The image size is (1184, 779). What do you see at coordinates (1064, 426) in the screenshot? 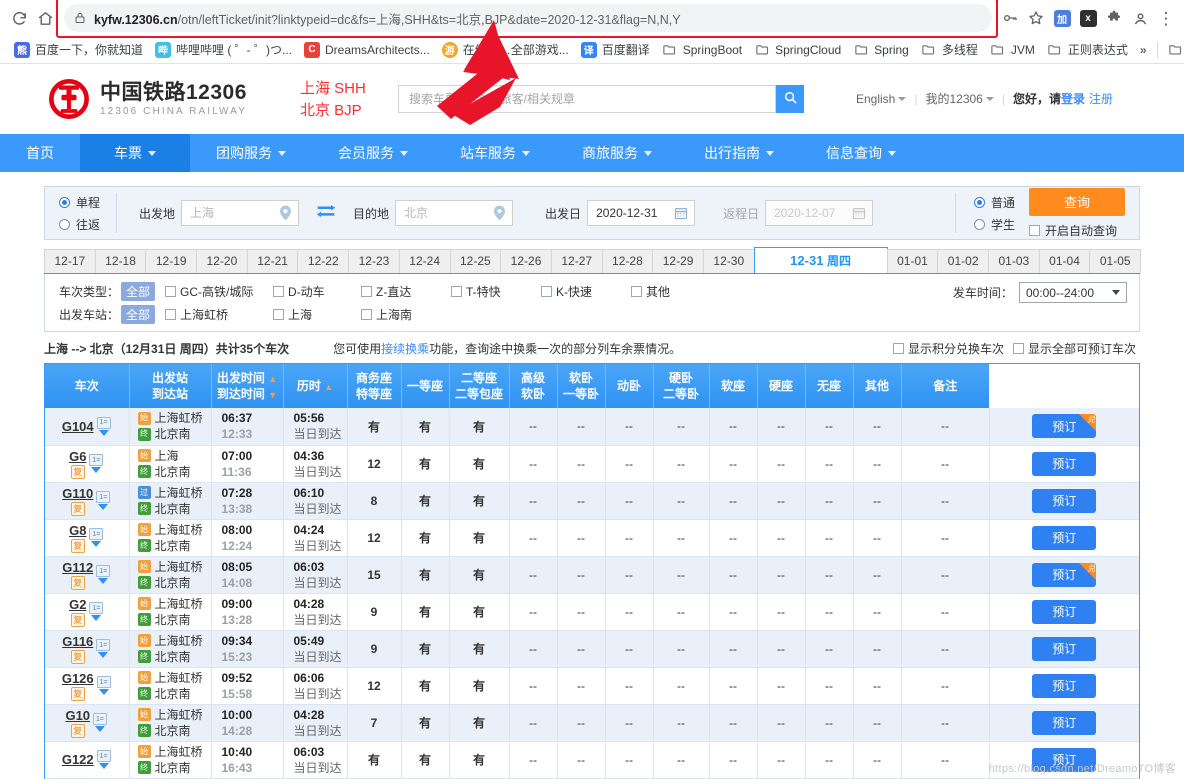
I see `book-button: 兑预订` at bounding box center [1064, 426].